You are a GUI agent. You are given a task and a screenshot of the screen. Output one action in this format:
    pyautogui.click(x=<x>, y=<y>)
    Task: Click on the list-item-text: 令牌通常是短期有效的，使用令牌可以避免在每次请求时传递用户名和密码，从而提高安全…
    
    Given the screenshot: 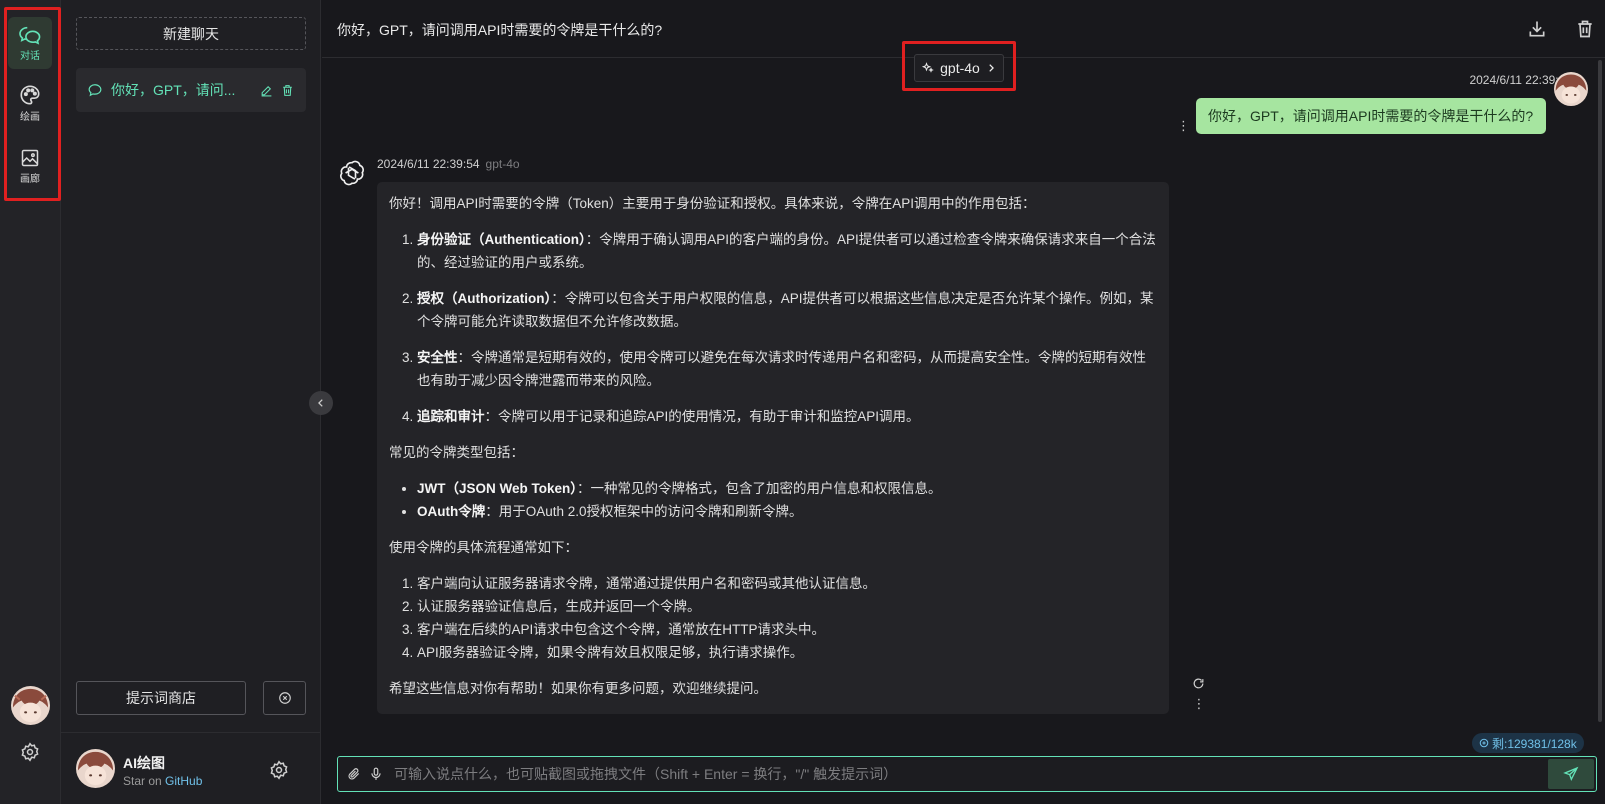 What is the action you would take?
    pyautogui.click(x=781, y=369)
    